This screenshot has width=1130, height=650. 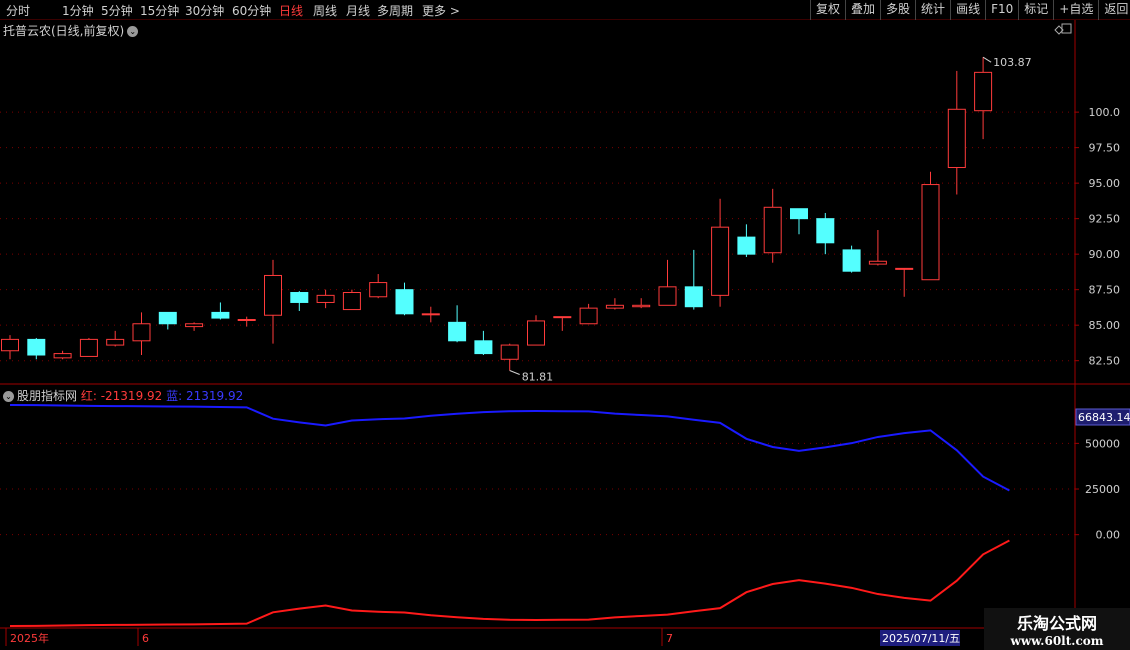 I want to click on panel-toggle-icon, so click(x=1066, y=28).